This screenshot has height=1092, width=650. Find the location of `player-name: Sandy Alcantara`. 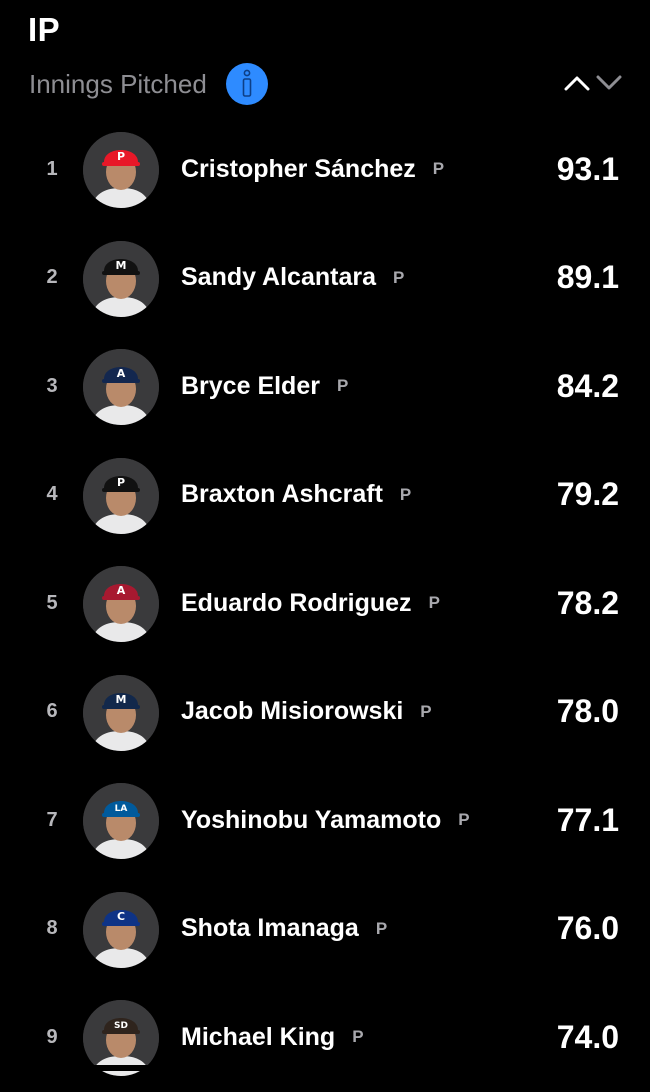

player-name: Sandy Alcantara is located at coordinates (278, 277).